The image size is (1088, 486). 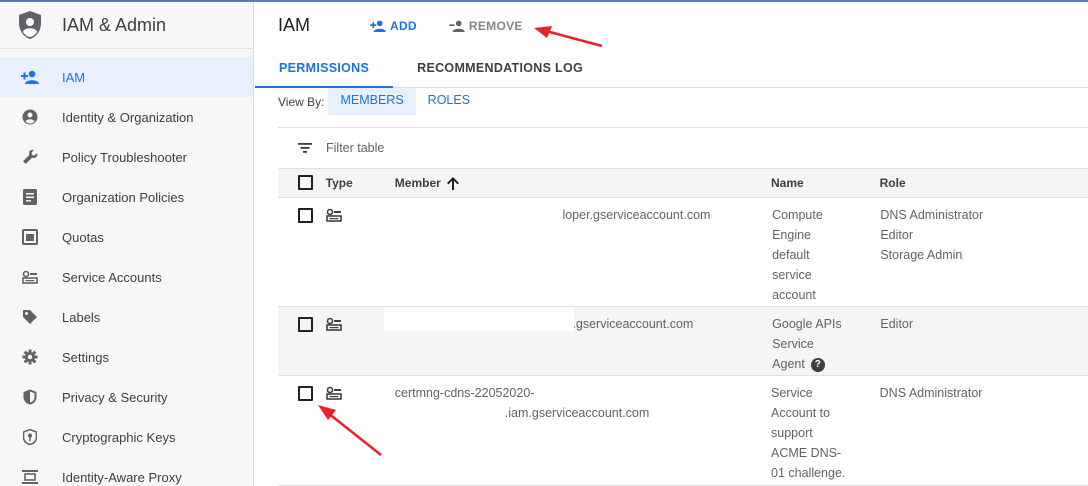 What do you see at coordinates (582, 183) in the screenshot?
I see `column-header-member: Member` at bounding box center [582, 183].